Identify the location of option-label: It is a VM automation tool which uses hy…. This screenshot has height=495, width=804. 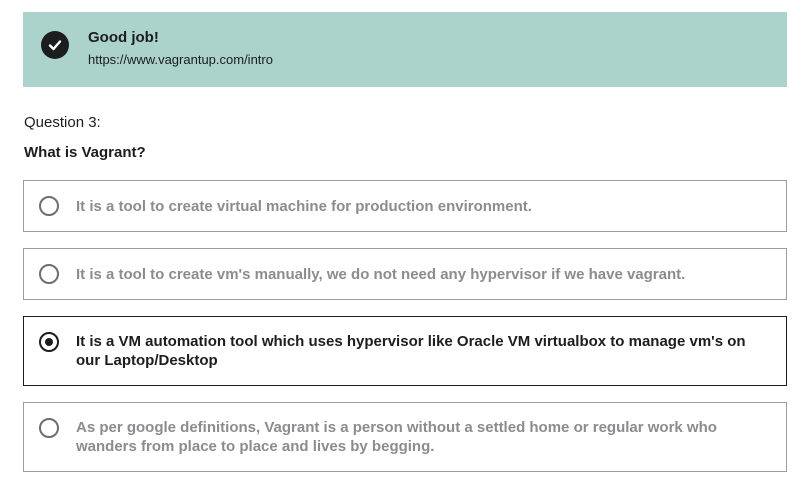
(411, 351).